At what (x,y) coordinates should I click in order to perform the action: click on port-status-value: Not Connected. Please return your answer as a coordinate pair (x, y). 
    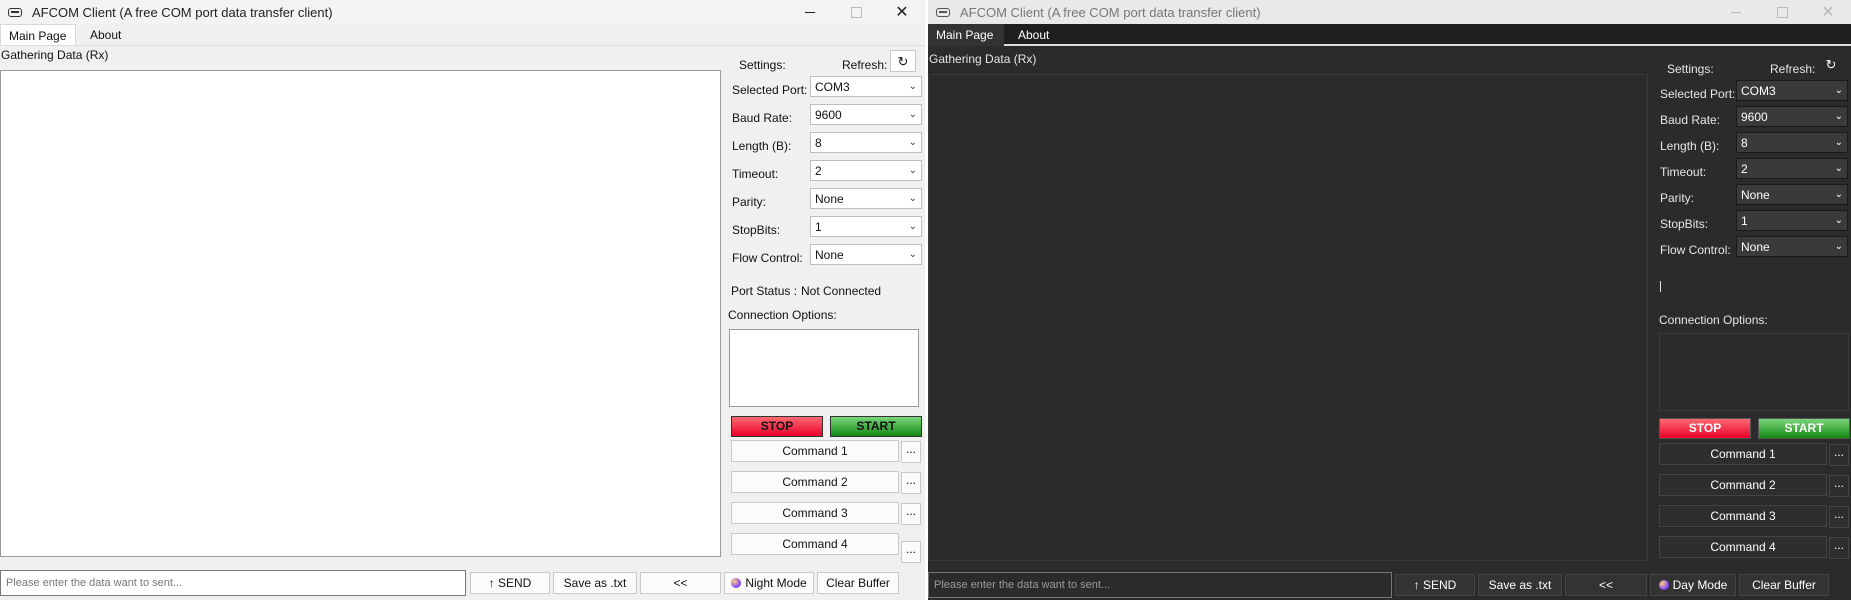
    Looking at the image, I should click on (841, 291).